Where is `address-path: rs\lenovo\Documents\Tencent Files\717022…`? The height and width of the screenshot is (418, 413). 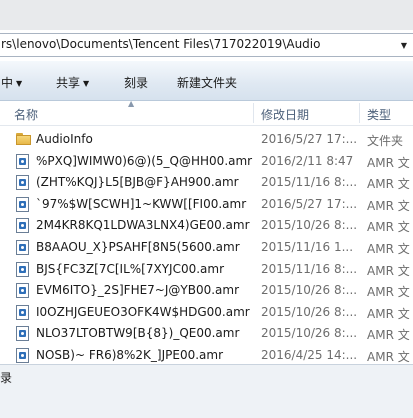 address-path: rs\lenovo\Documents\Tencent Files\717022… is located at coordinates (160, 44).